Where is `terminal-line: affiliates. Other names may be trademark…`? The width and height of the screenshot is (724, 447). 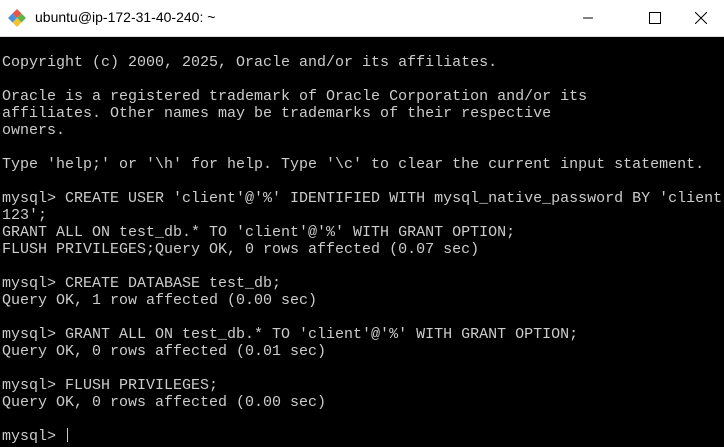
terminal-line: affiliates. Other names may be trademark… is located at coordinates (277, 113).